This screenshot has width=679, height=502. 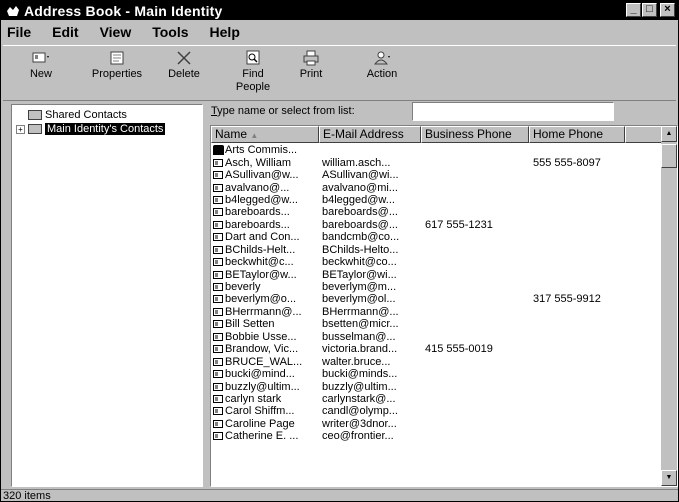 What do you see at coordinates (258, 162) in the screenshot?
I see `contact-name: Asch, William` at bounding box center [258, 162].